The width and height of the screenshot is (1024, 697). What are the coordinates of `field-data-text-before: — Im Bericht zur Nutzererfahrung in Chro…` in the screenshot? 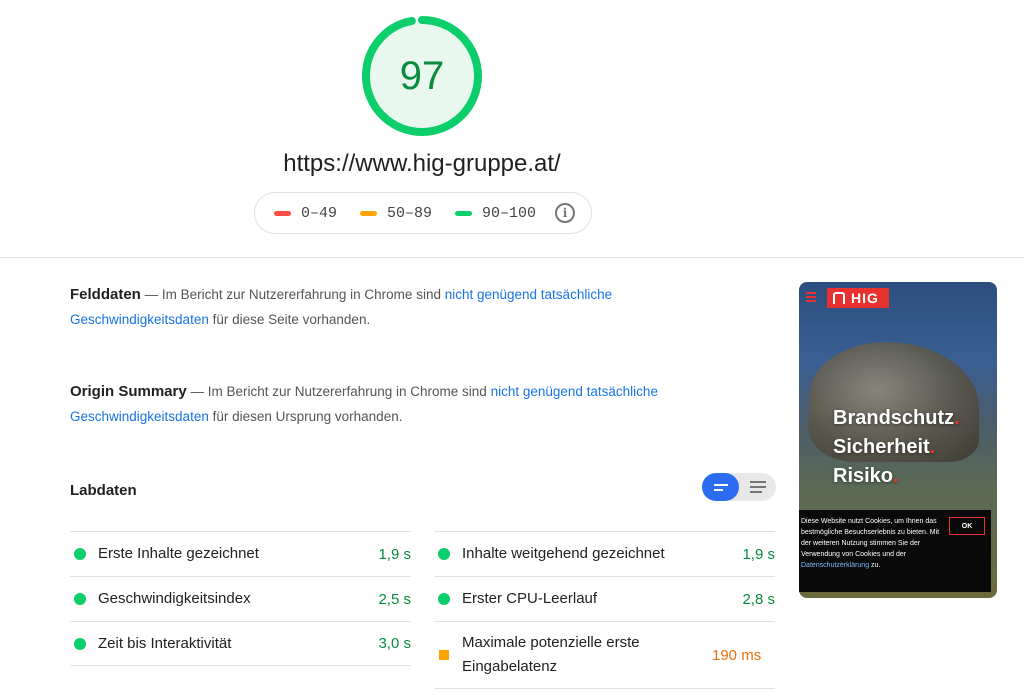 It's located at (292, 294).